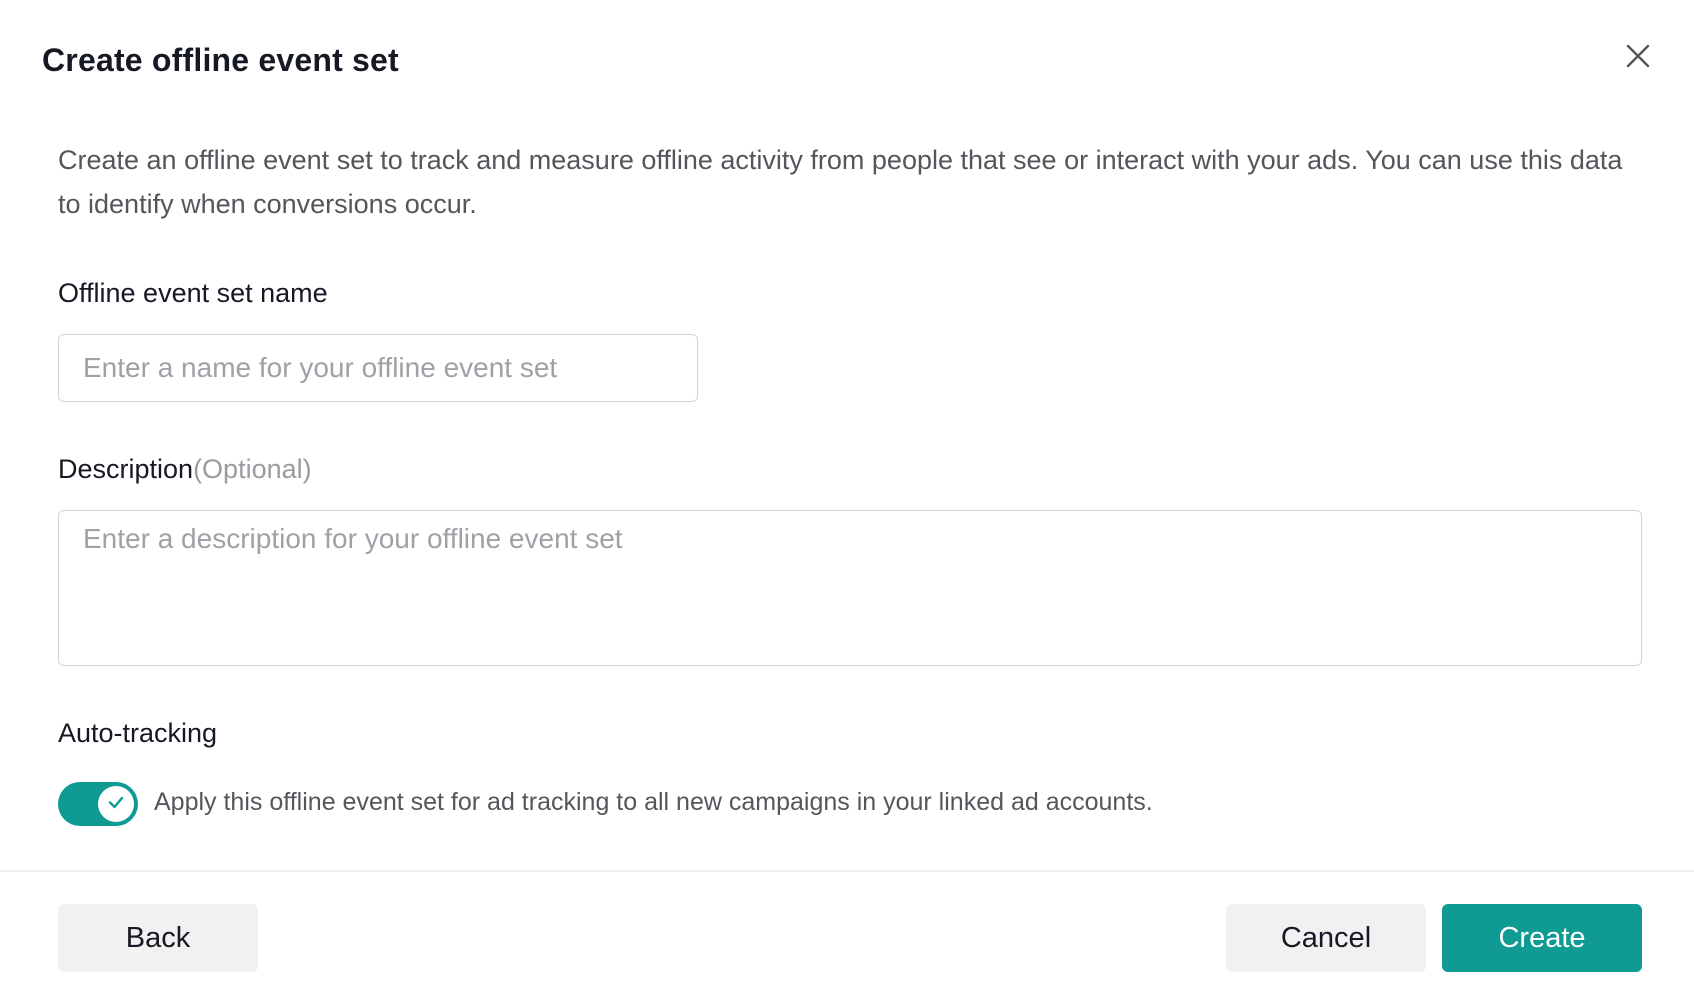 The width and height of the screenshot is (1694, 998). Describe the element at coordinates (158, 938) in the screenshot. I see `back-button: Back` at that location.